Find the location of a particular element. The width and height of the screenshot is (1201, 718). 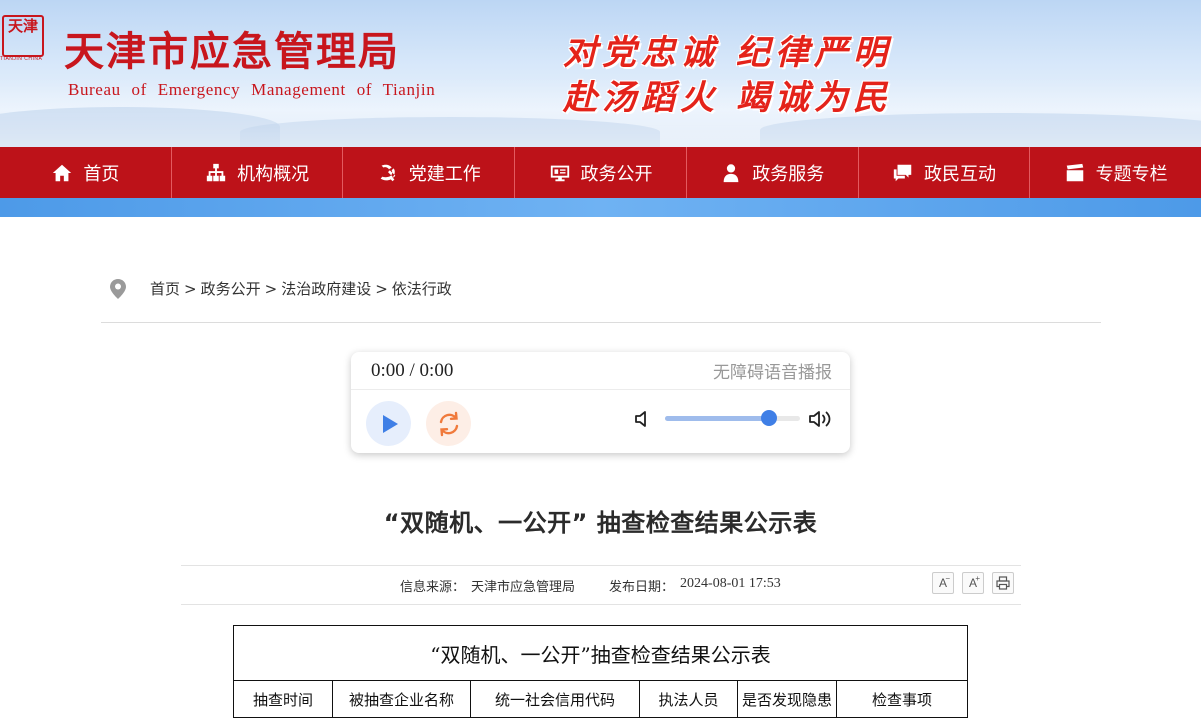

site-title: 天津市应急管理局 is located at coordinates (232, 52).